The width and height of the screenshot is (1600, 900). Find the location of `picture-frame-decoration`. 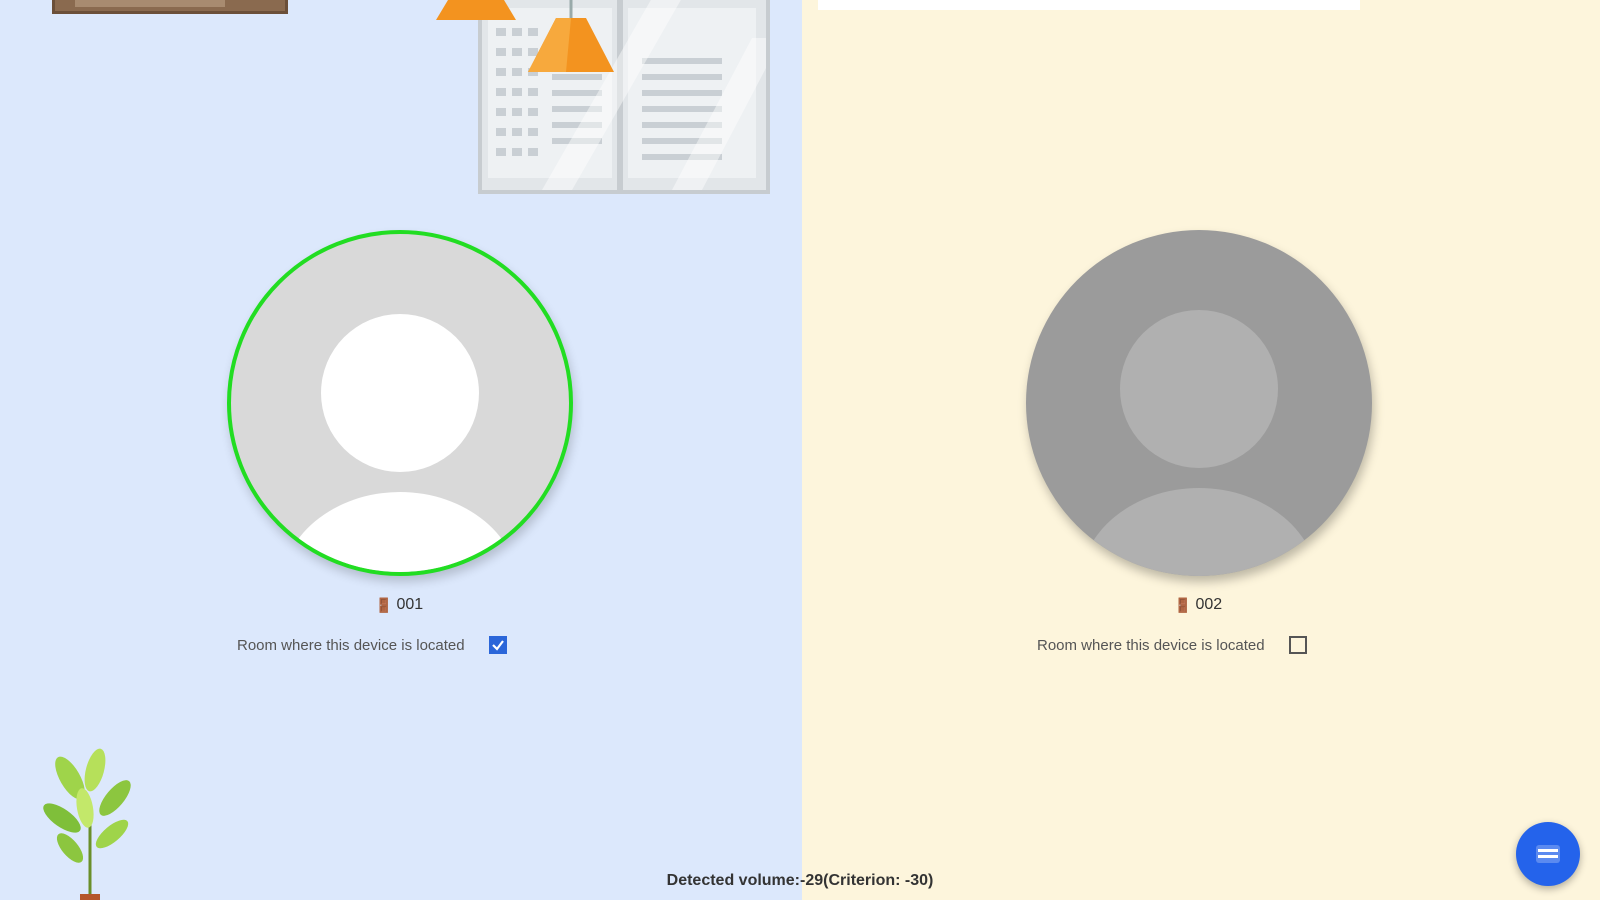

picture-frame-decoration is located at coordinates (170, 7).